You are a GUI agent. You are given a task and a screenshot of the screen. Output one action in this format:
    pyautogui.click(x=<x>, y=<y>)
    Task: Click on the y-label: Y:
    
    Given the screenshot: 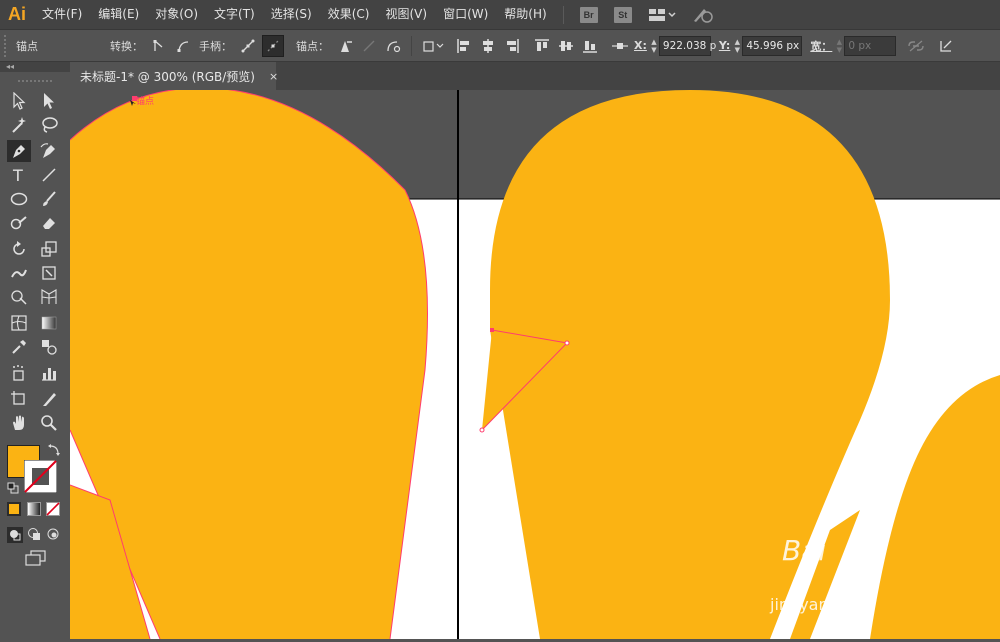 What is the action you would take?
    pyautogui.click(x=724, y=45)
    